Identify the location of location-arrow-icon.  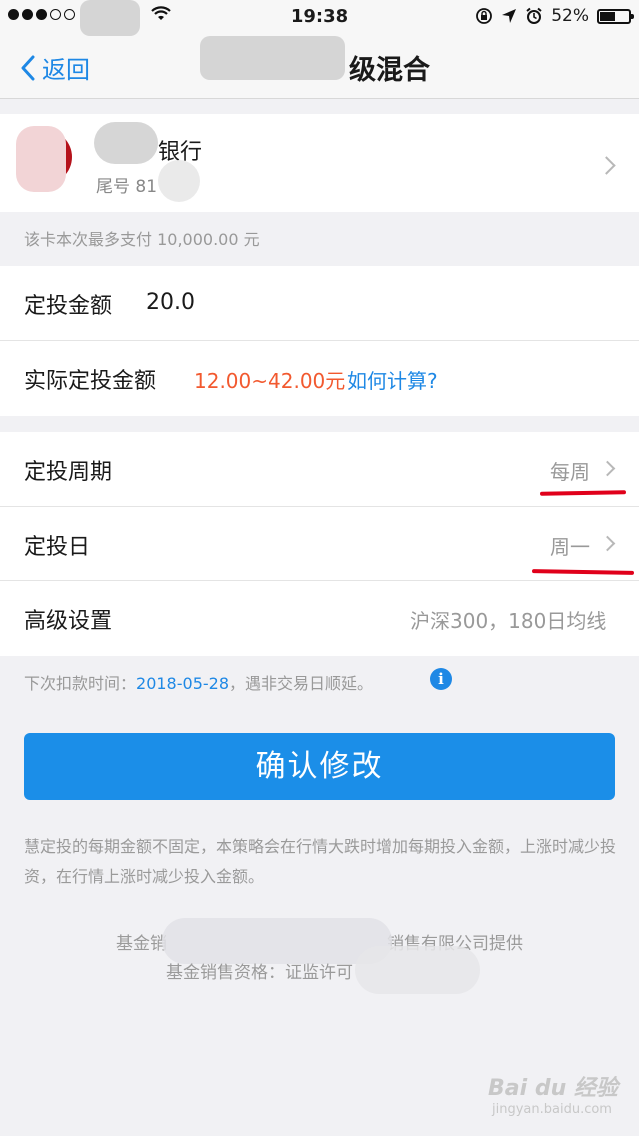
(509, 16).